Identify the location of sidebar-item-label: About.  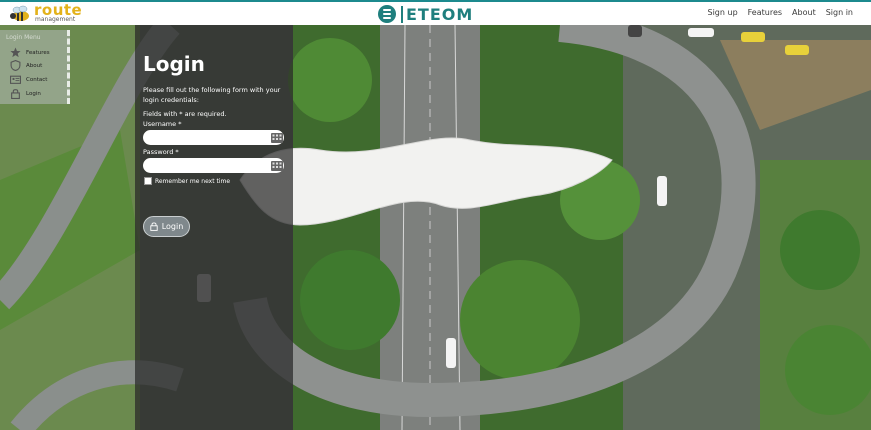
(34, 65).